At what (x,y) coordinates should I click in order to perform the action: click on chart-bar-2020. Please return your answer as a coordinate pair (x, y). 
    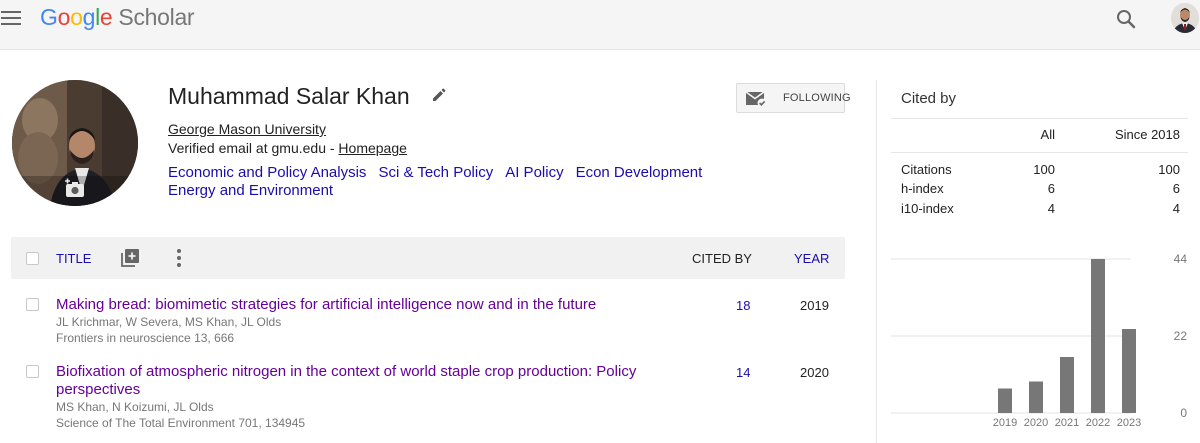
    Looking at the image, I should click on (1036, 397).